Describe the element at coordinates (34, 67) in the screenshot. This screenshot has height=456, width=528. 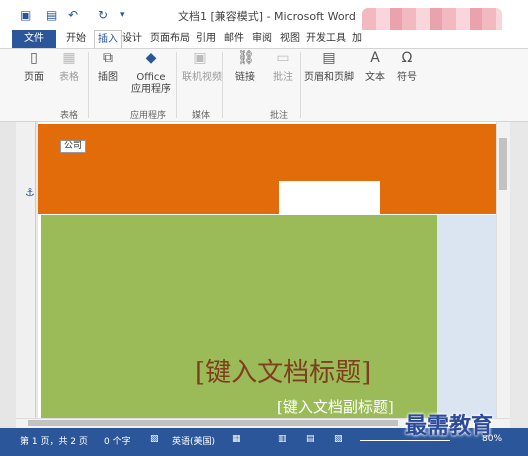
I see `ribbon-button-page: ▯ 页面` at that location.